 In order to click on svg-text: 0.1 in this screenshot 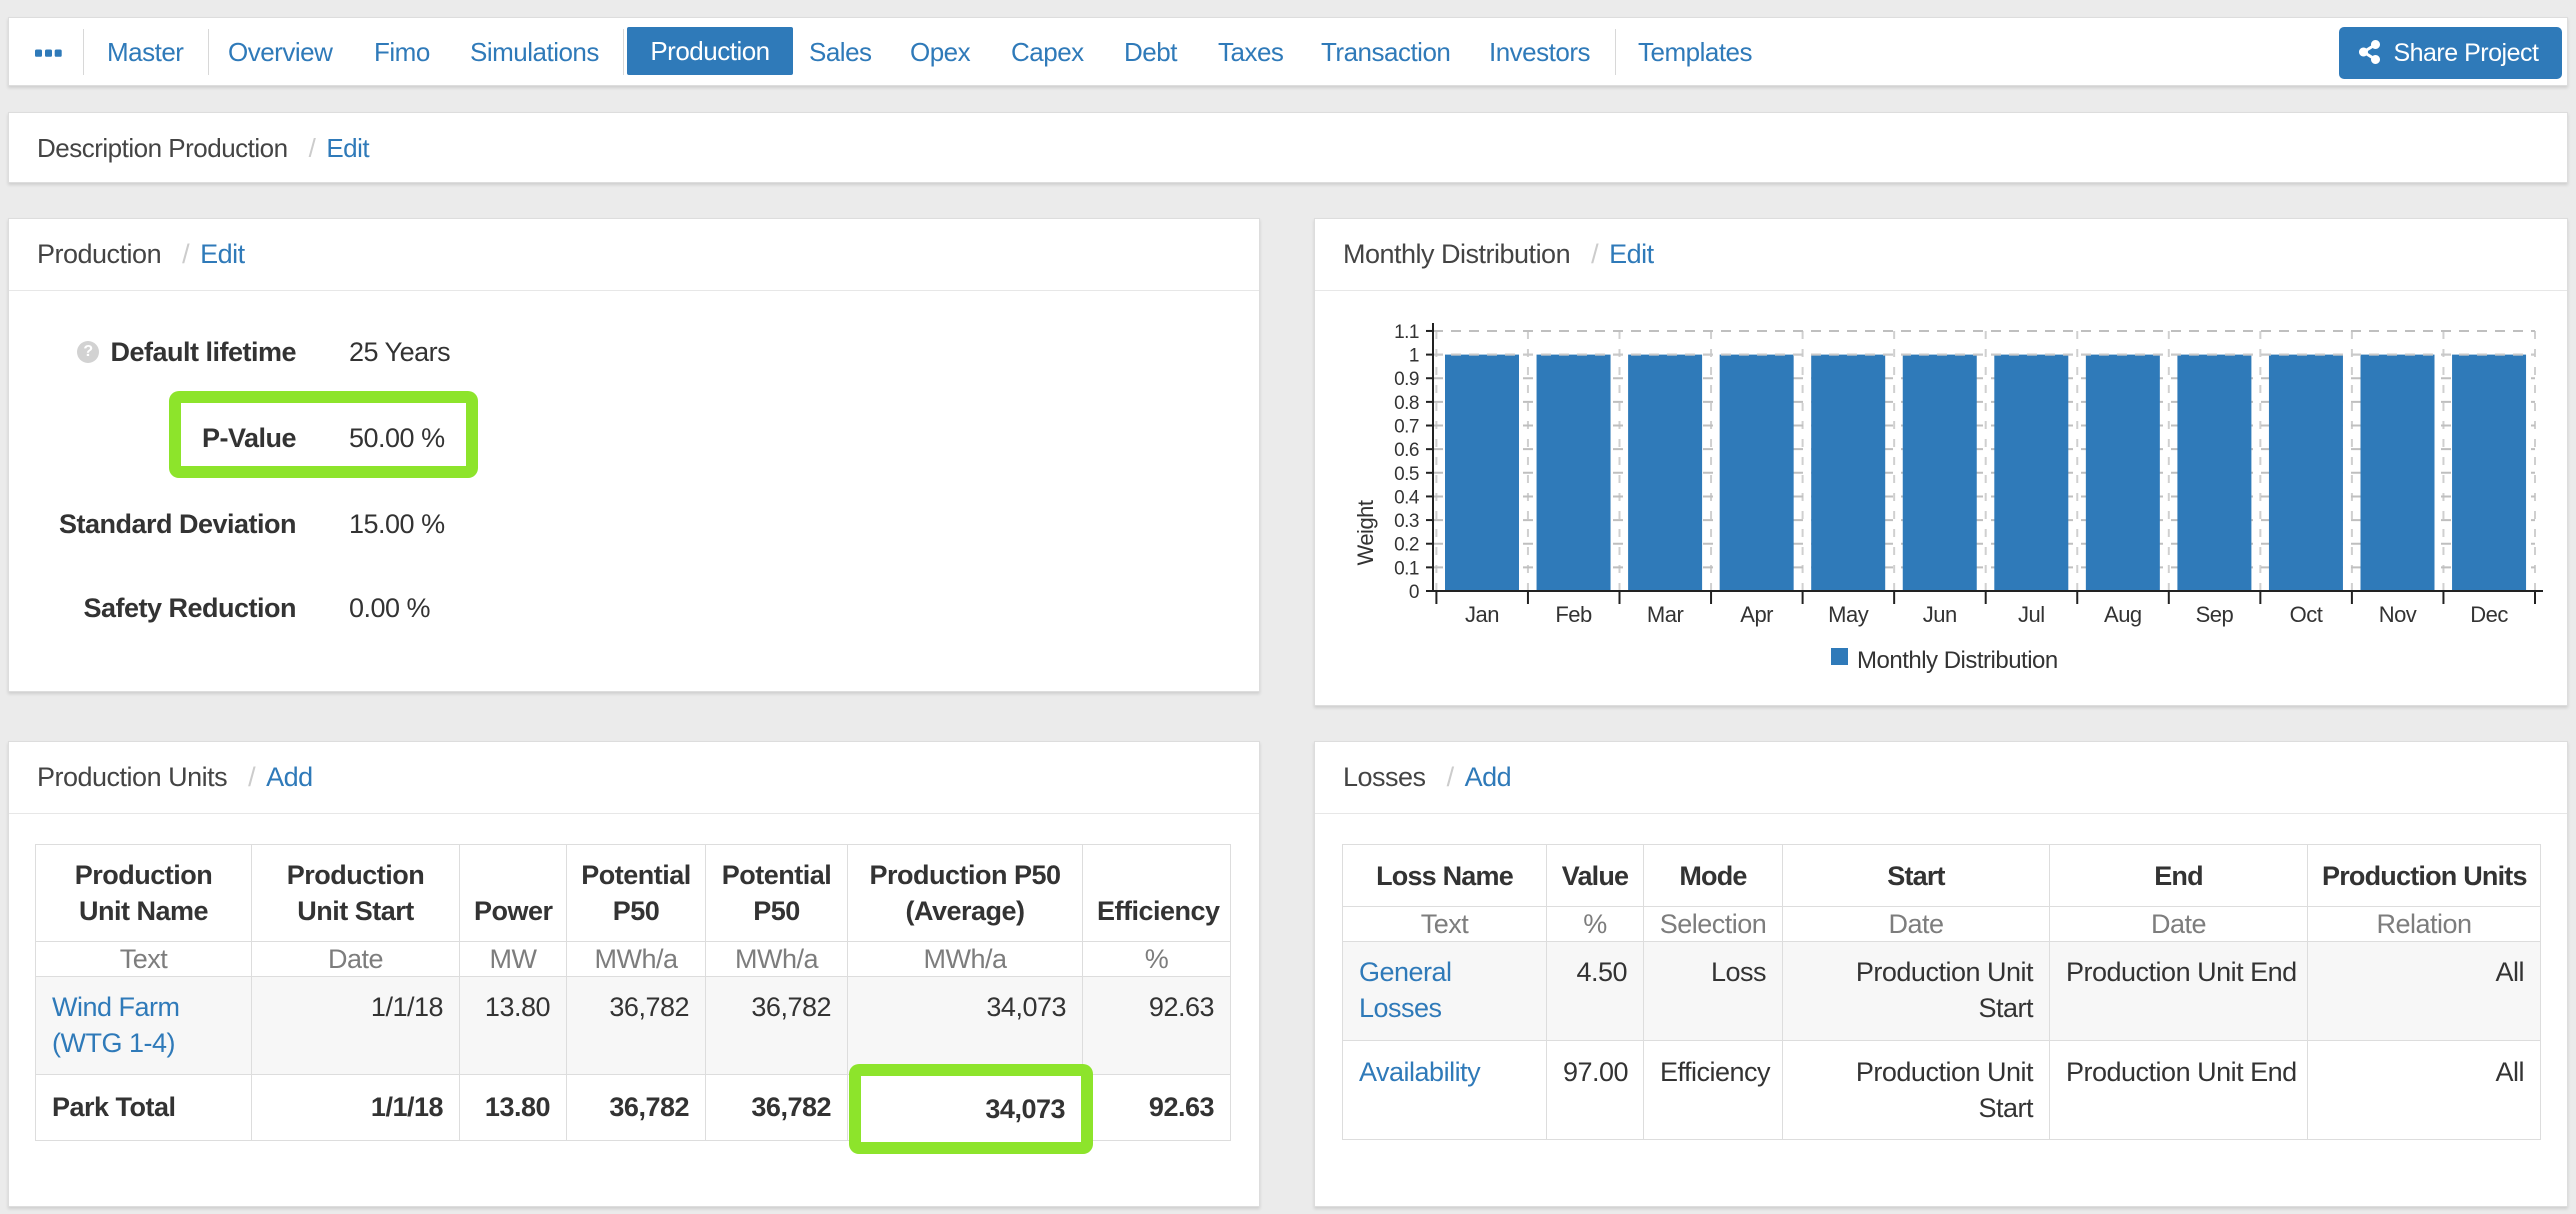, I will do `click(1406, 568)`.